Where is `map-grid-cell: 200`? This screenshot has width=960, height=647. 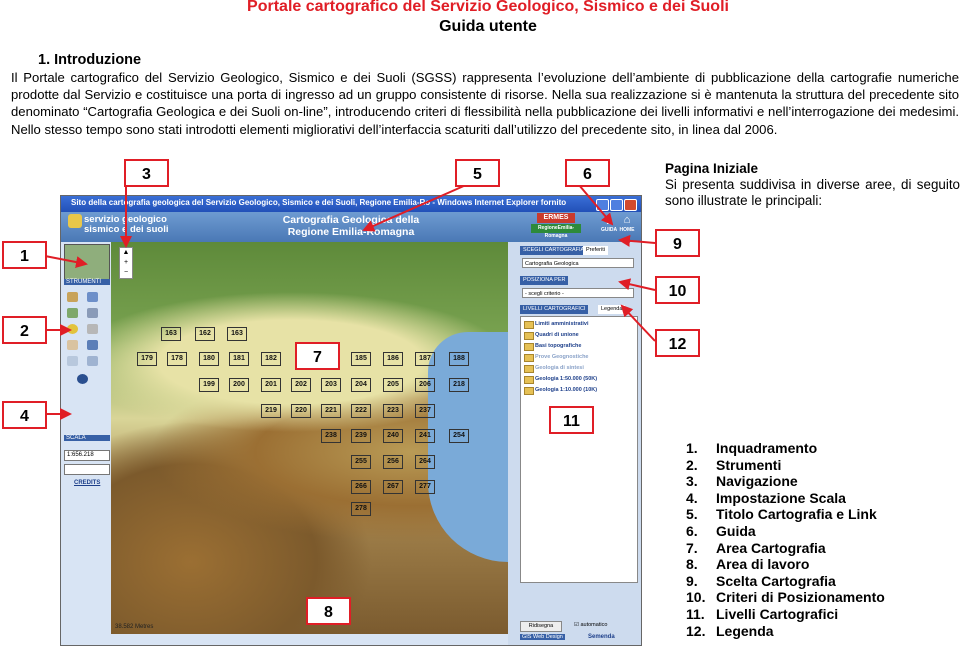 map-grid-cell: 200 is located at coordinates (239, 385).